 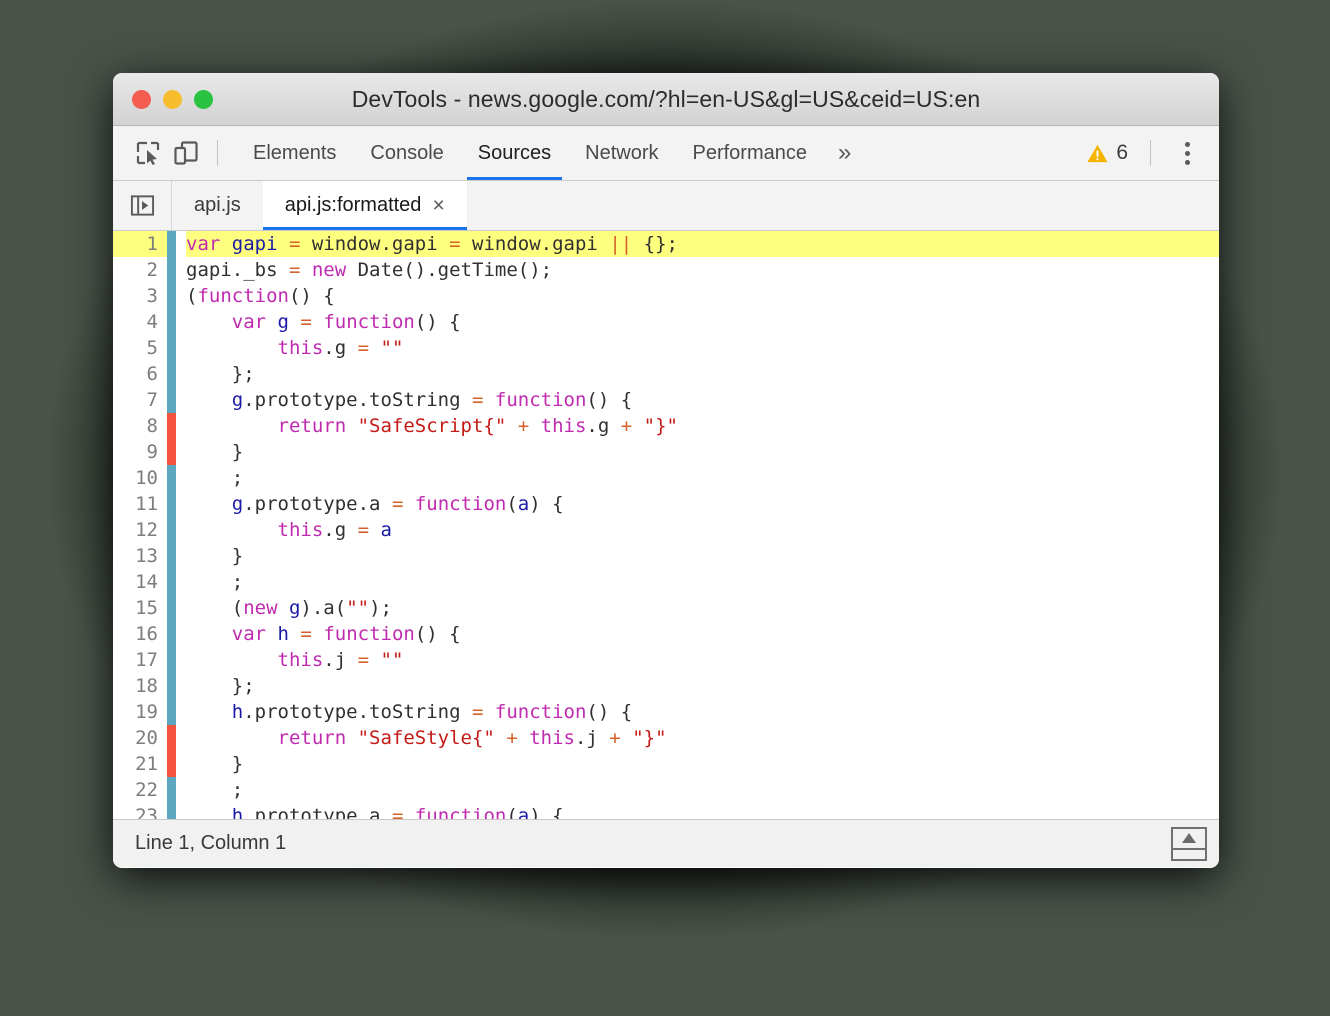 I want to click on line-number: 19, so click(x=140, y=712).